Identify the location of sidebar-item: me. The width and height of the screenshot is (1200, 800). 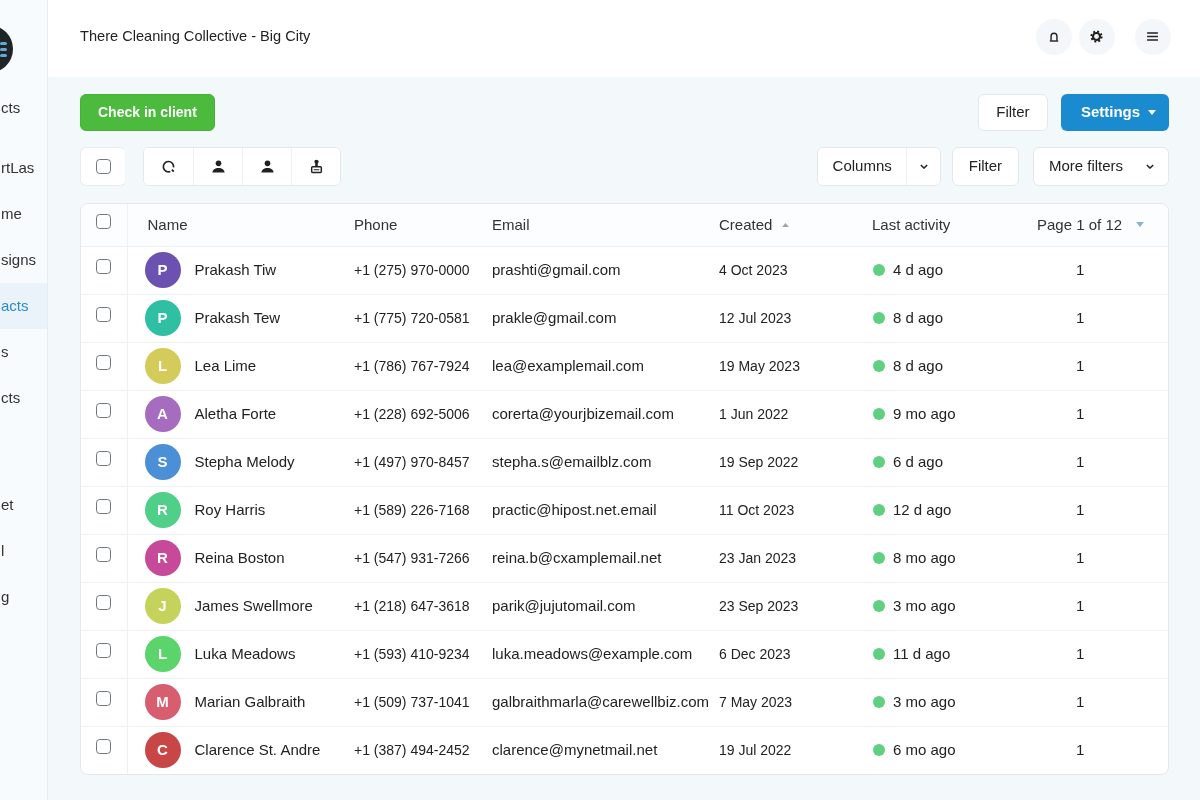
(23, 214).